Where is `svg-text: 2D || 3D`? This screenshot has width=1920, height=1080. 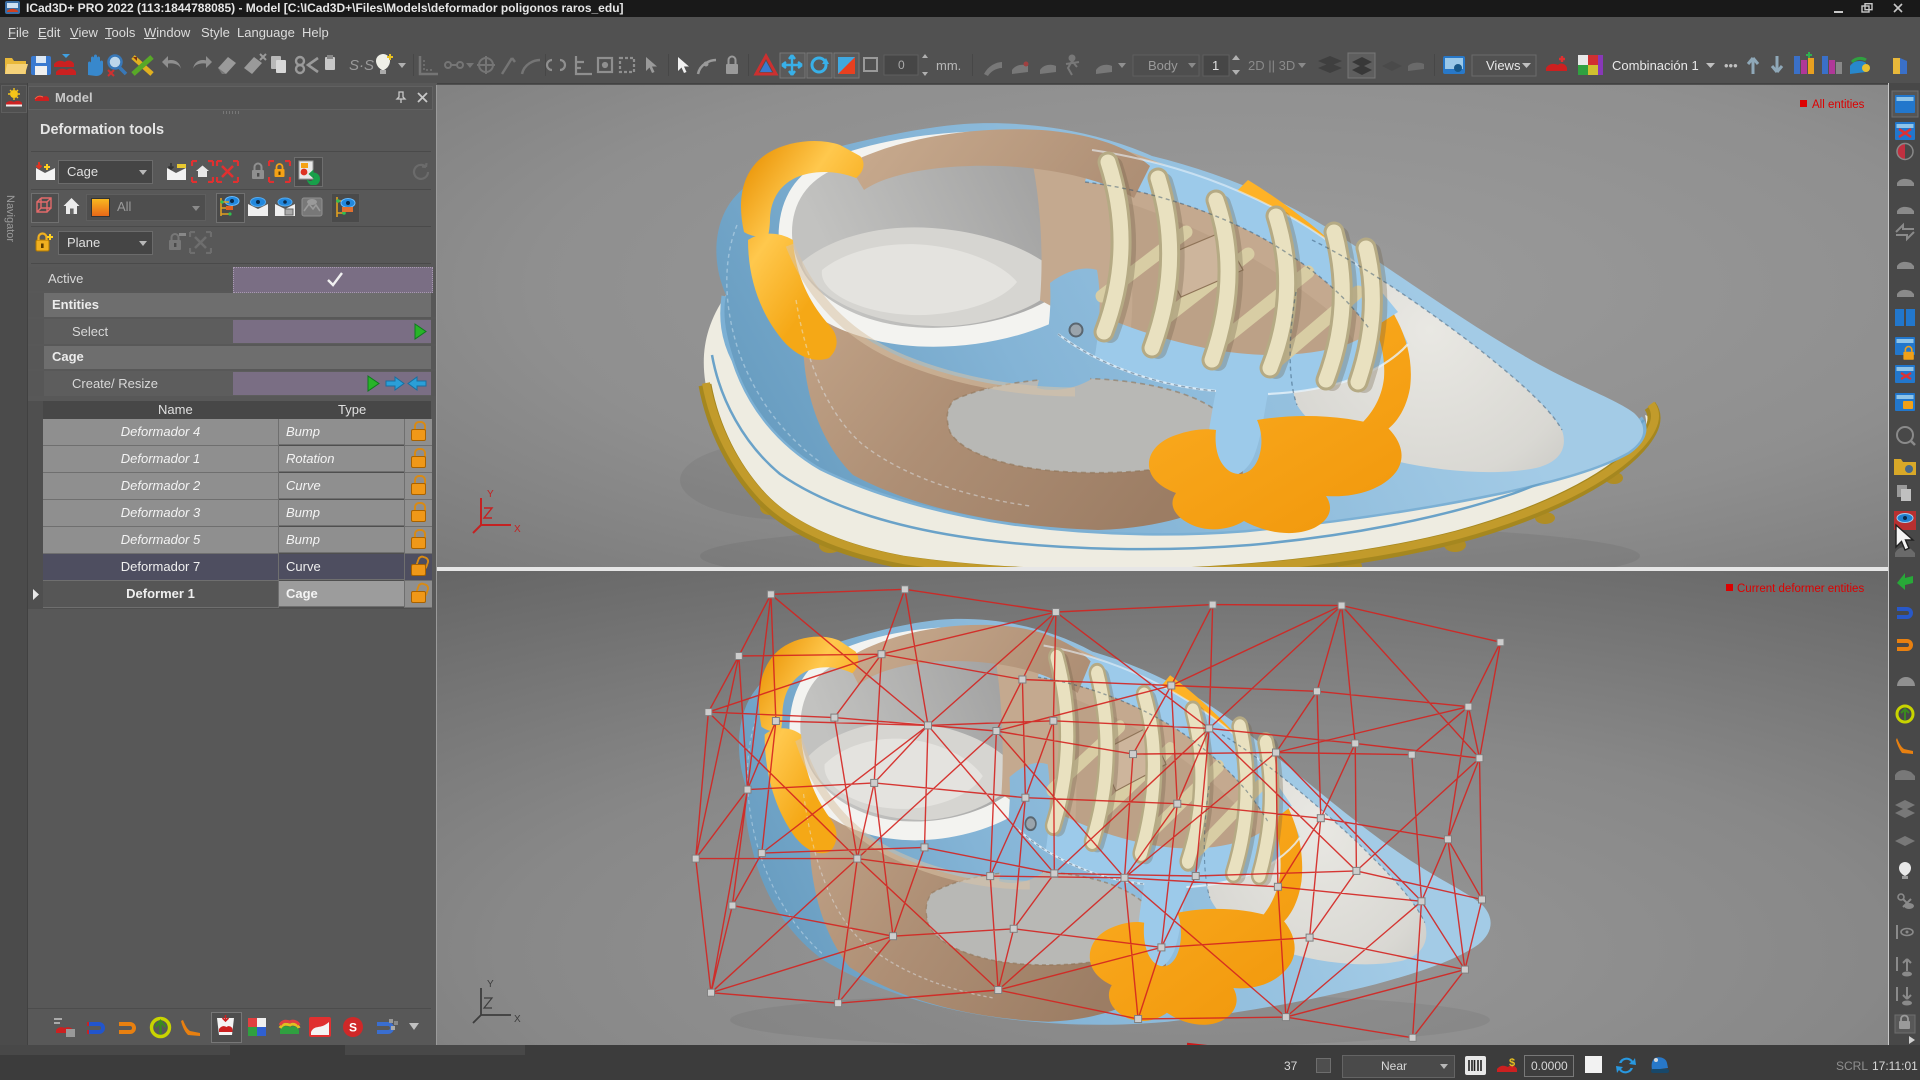
svg-text: 2D || 3D is located at coordinates (1271, 65).